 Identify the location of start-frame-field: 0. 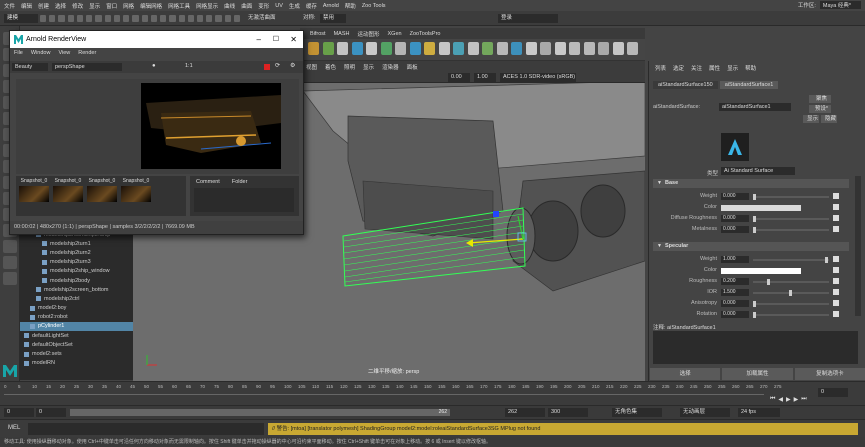
(19, 412).